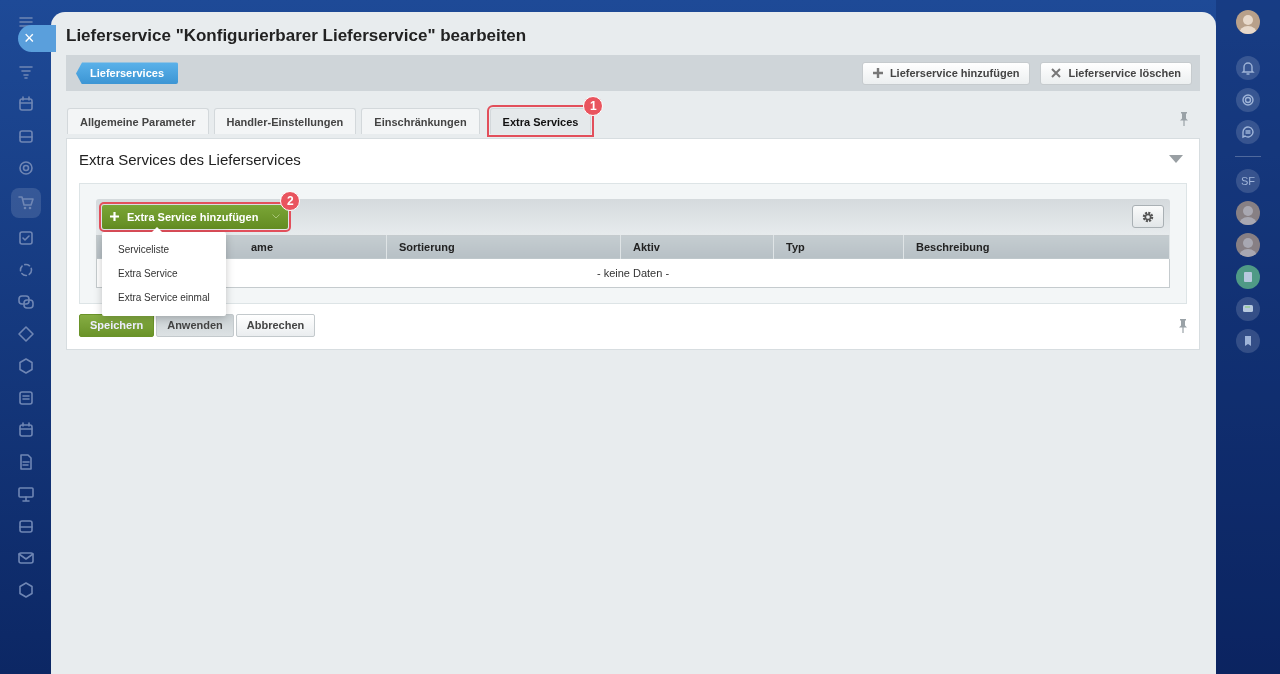 The image size is (1280, 674). What do you see at coordinates (420, 121) in the screenshot?
I see `tab: Einschränkungen` at bounding box center [420, 121].